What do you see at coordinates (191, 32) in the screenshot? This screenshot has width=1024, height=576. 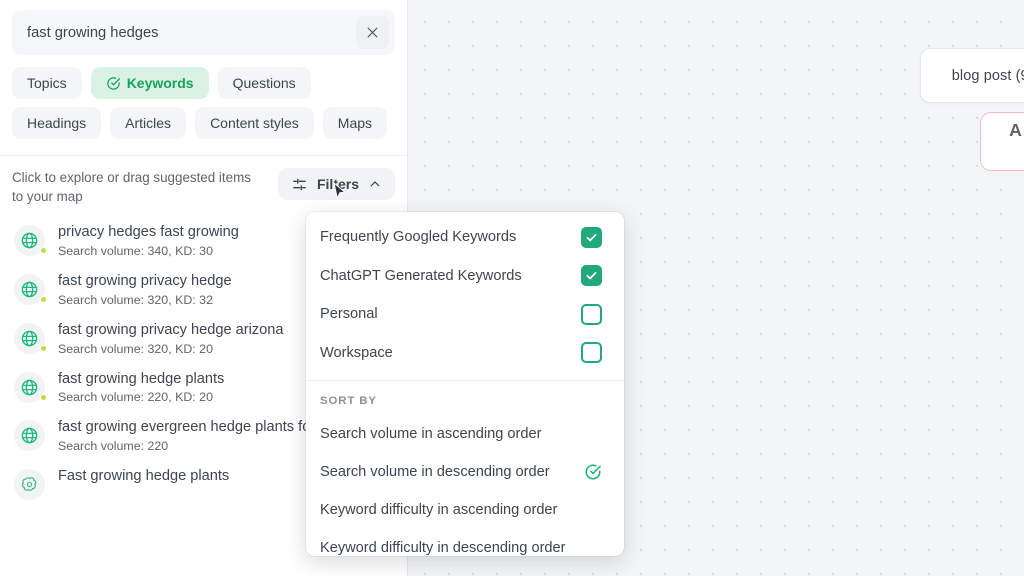 I see `search-input` at bounding box center [191, 32].